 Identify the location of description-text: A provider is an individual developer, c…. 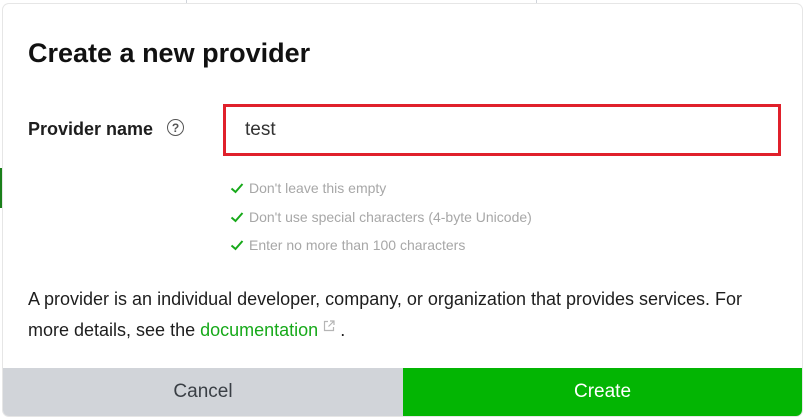
(385, 314).